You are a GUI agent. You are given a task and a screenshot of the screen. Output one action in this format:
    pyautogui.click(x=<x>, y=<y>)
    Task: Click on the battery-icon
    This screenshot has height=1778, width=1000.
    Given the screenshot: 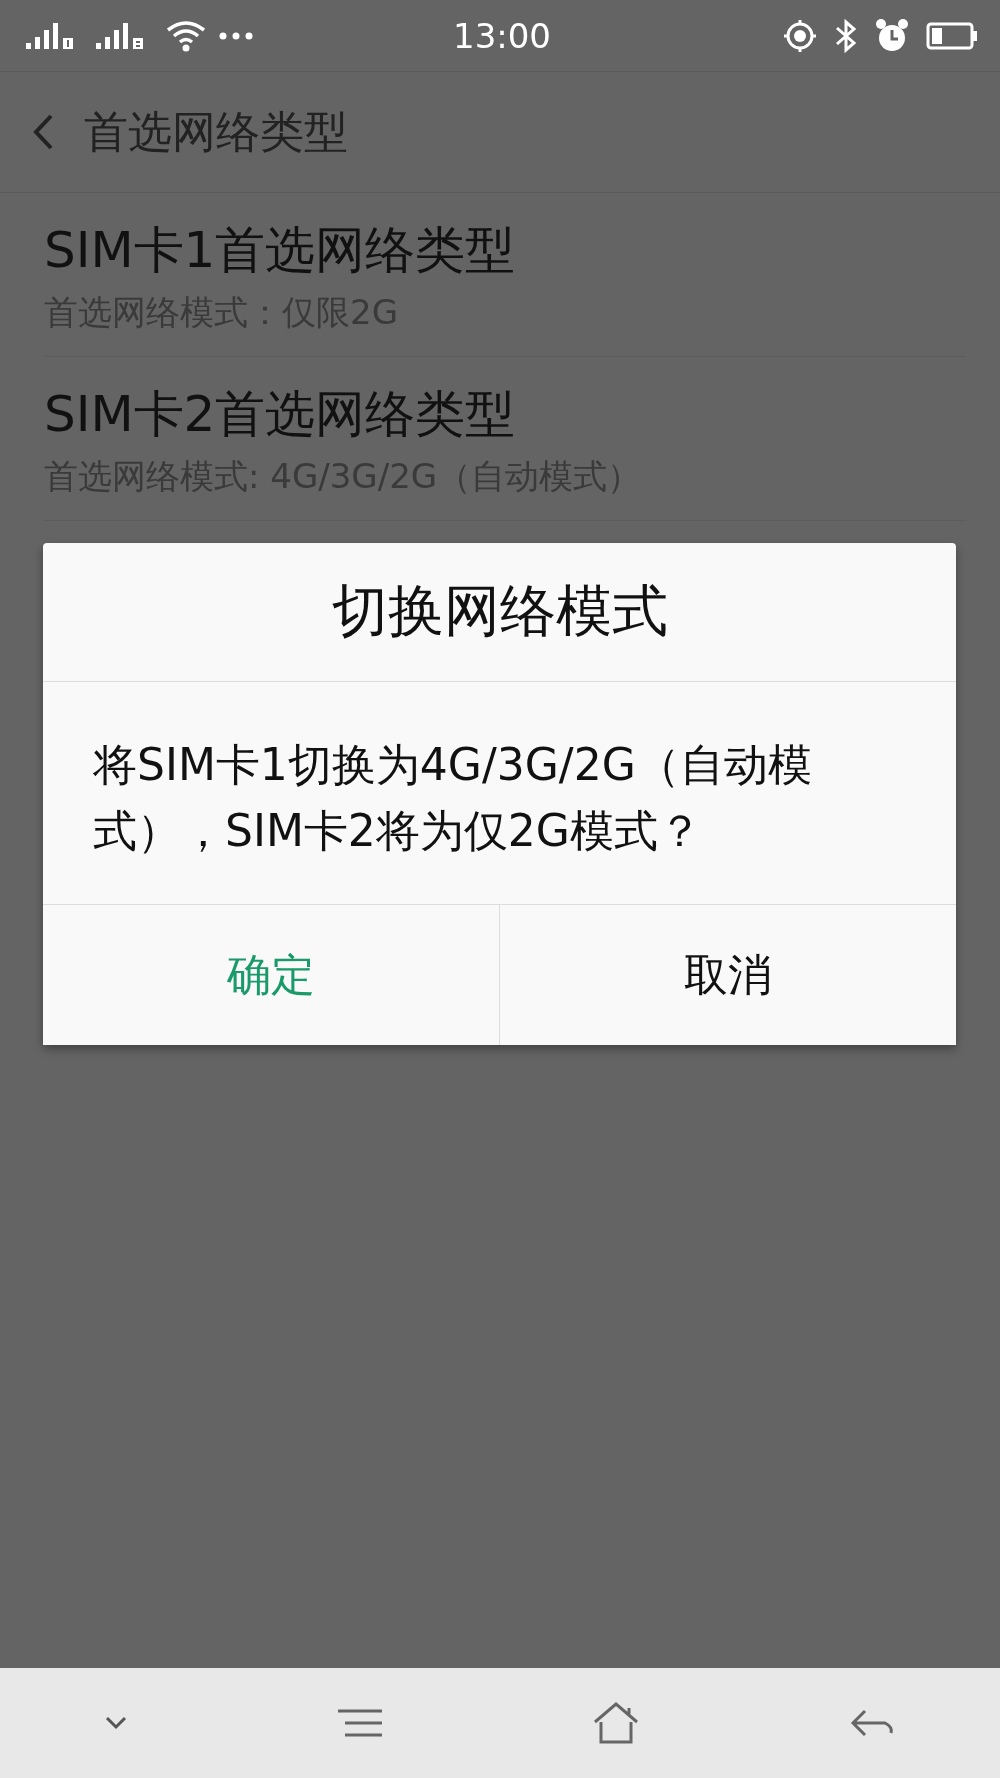 What is the action you would take?
    pyautogui.click(x=952, y=35)
    